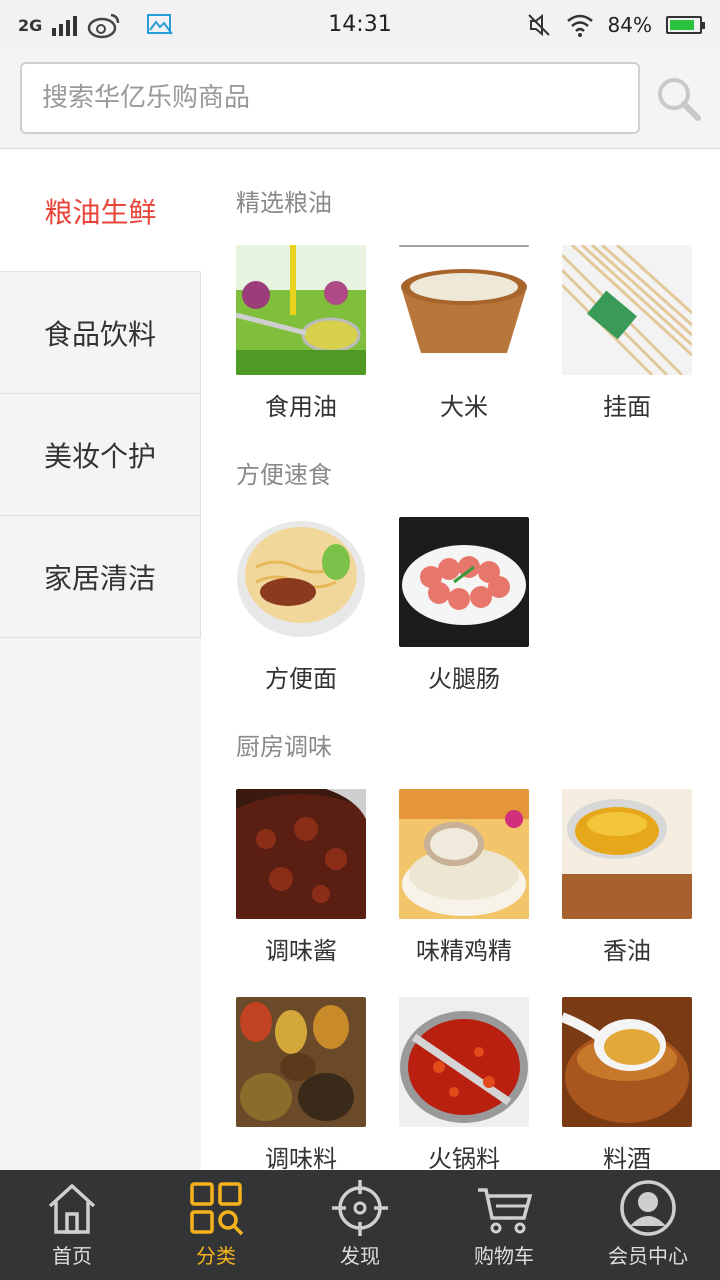 This screenshot has height=1280, width=720. I want to click on search-header, so click(360, 99).